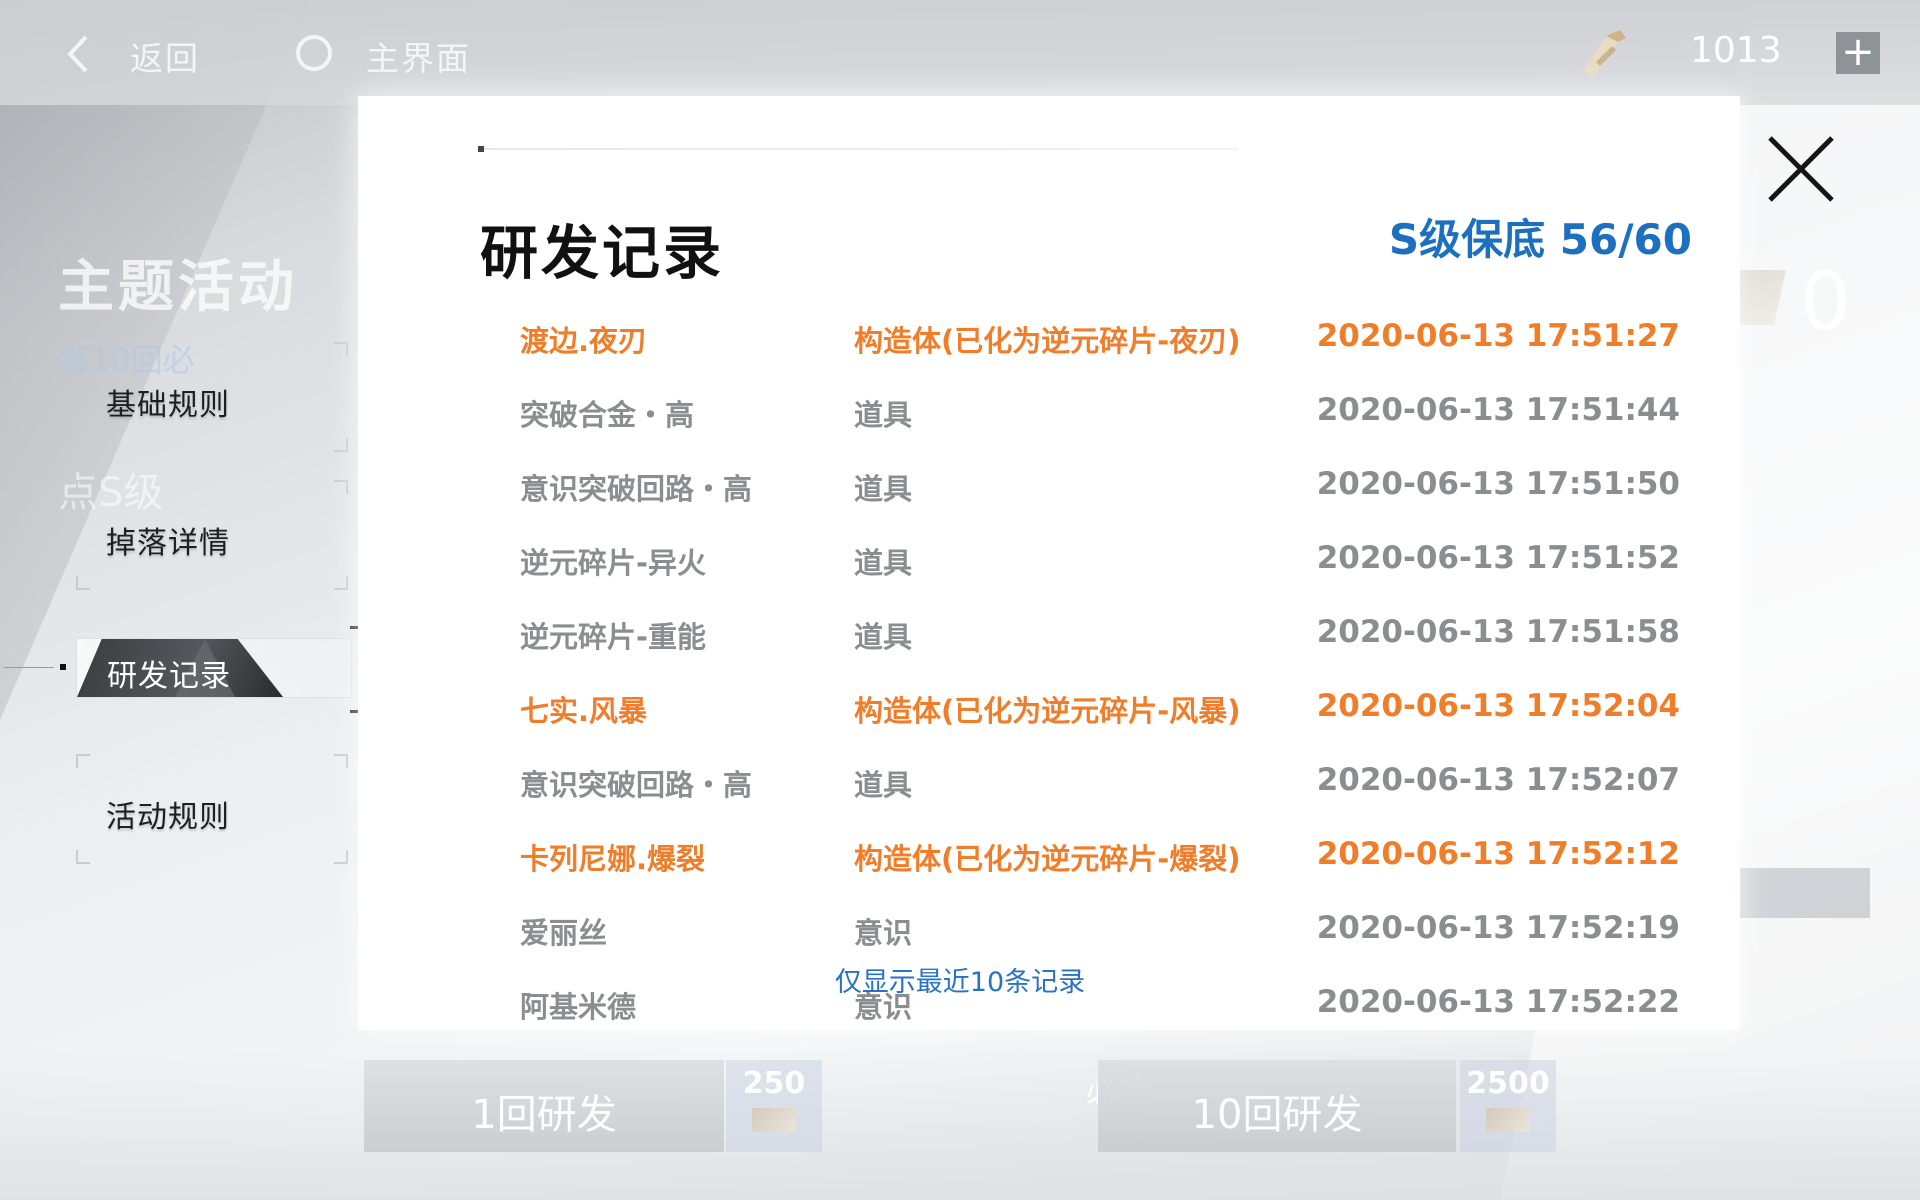  What do you see at coordinates (607, 415) in the screenshot?
I see `record-name: 突破合金・高` at bounding box center [607, 415].